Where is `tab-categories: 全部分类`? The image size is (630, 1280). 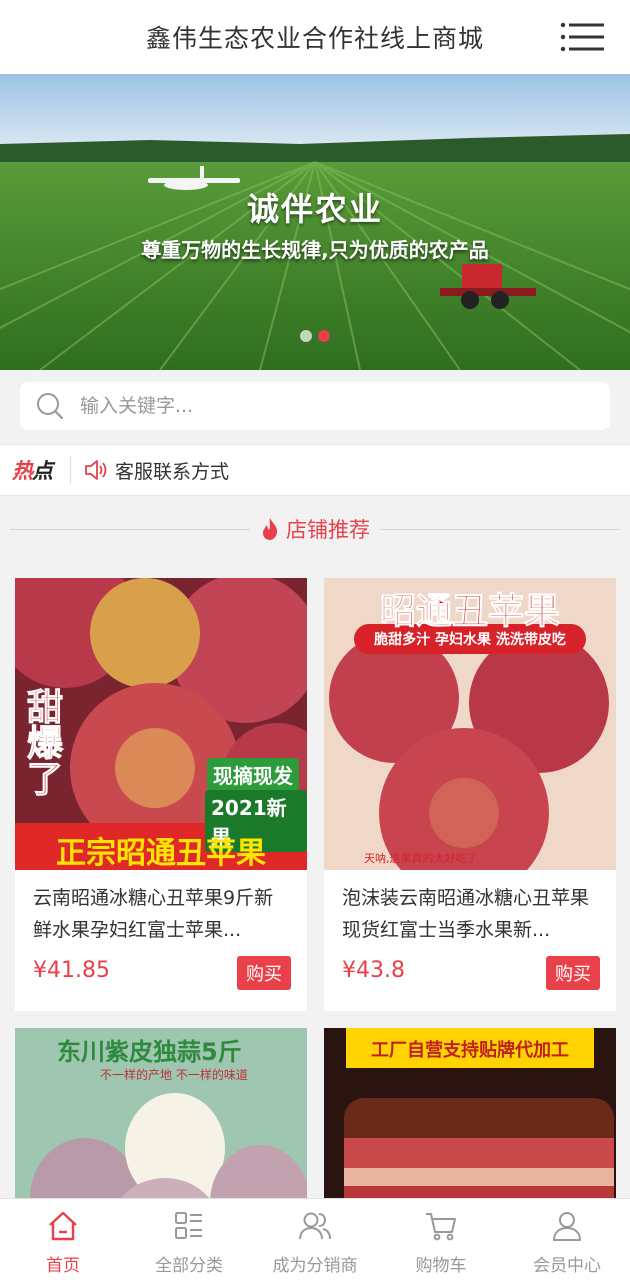 tab-categories: 全部分类 is located at coordinates (189, 1239).